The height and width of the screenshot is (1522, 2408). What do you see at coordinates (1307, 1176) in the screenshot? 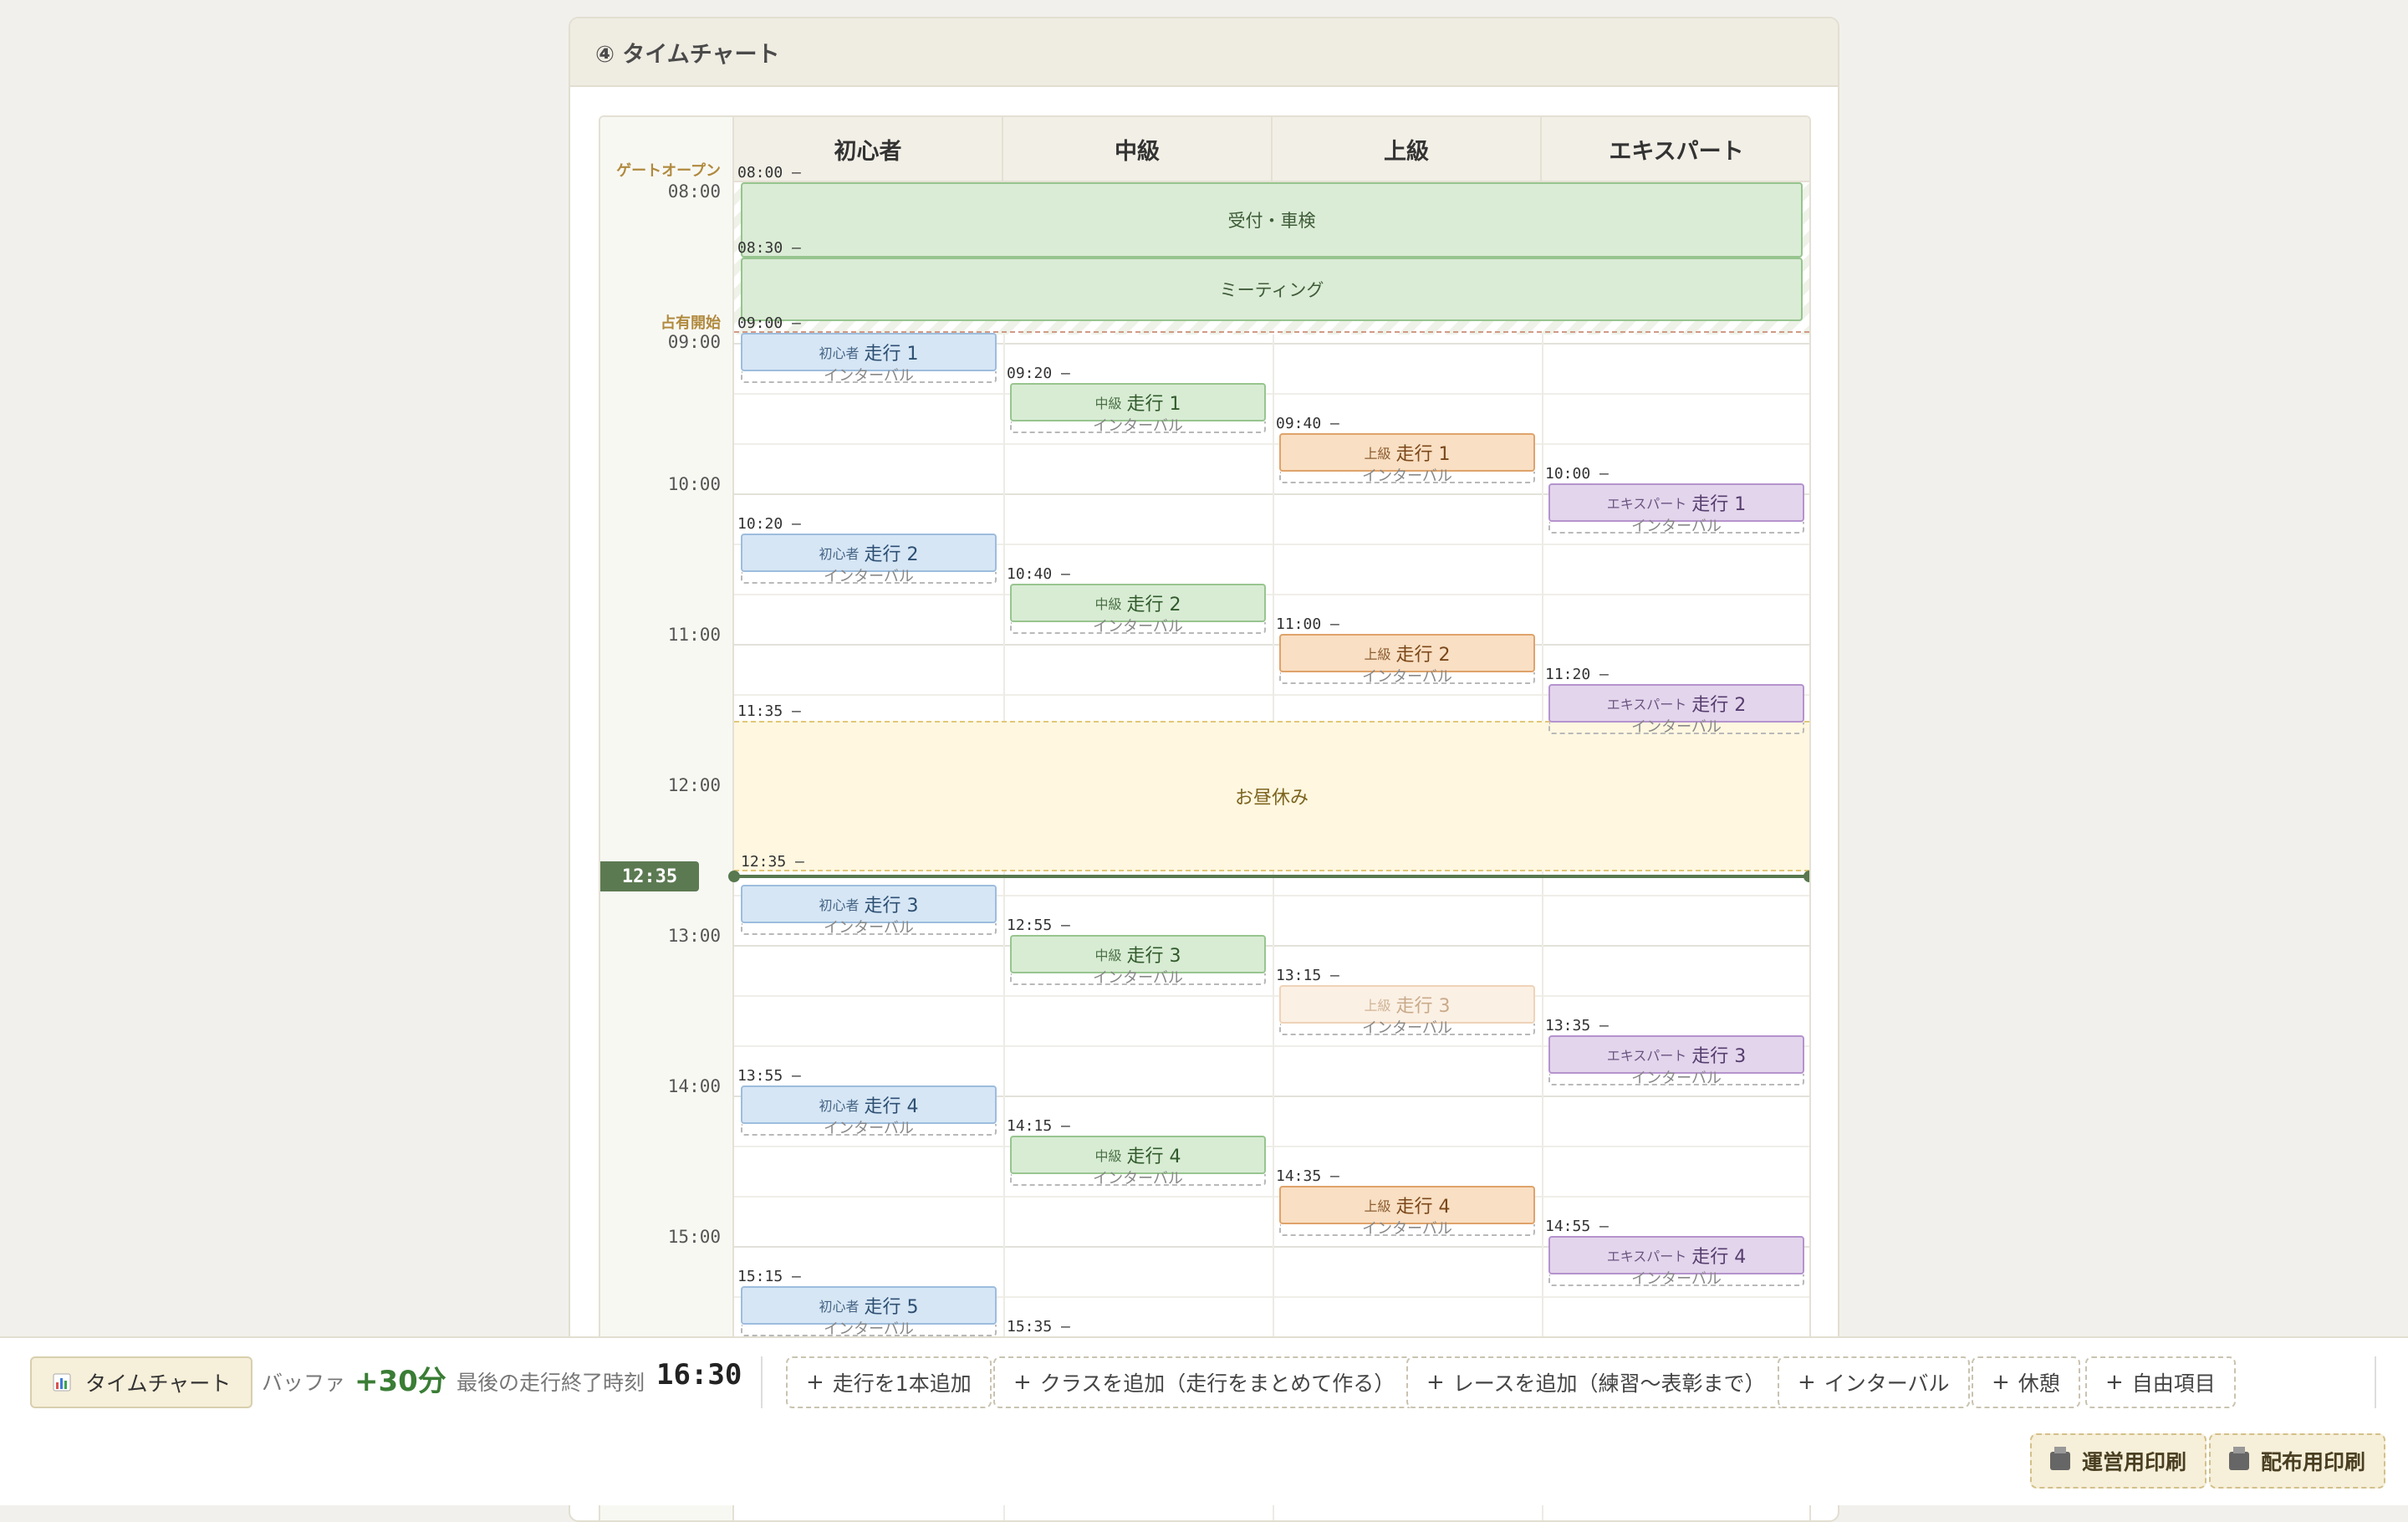
I see `session-start-time: 14:35 –` at bounding box center [1307, 1176].